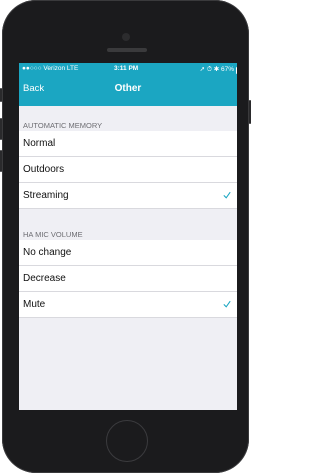 The width and height of the screenshot is (320, 473). I want to click on option-decrease: Decrease, so click(128, 279).